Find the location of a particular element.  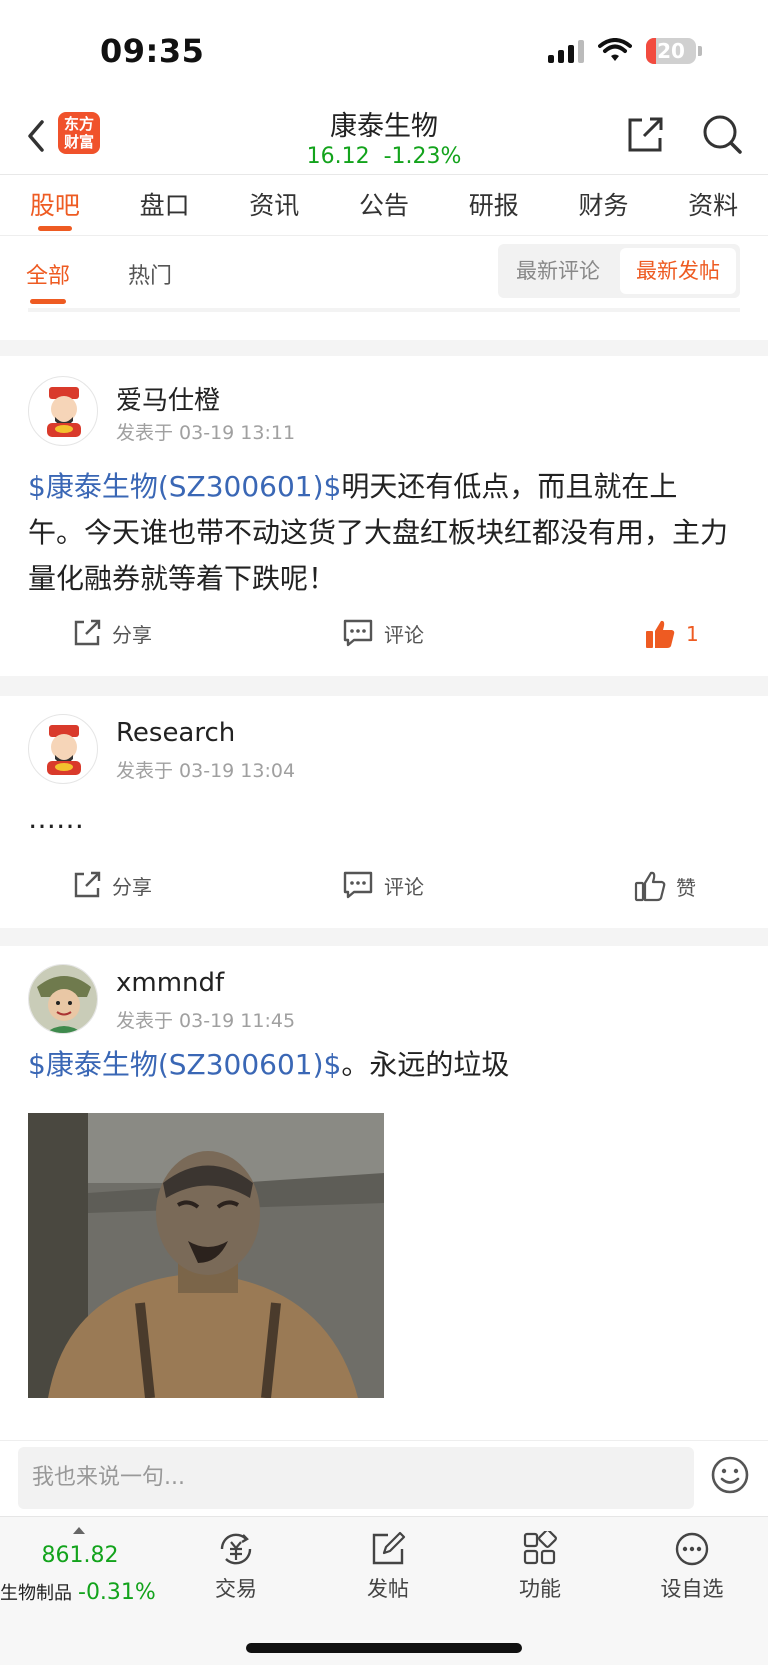

tab-research: 研报 is located at coordinates (494, 205).